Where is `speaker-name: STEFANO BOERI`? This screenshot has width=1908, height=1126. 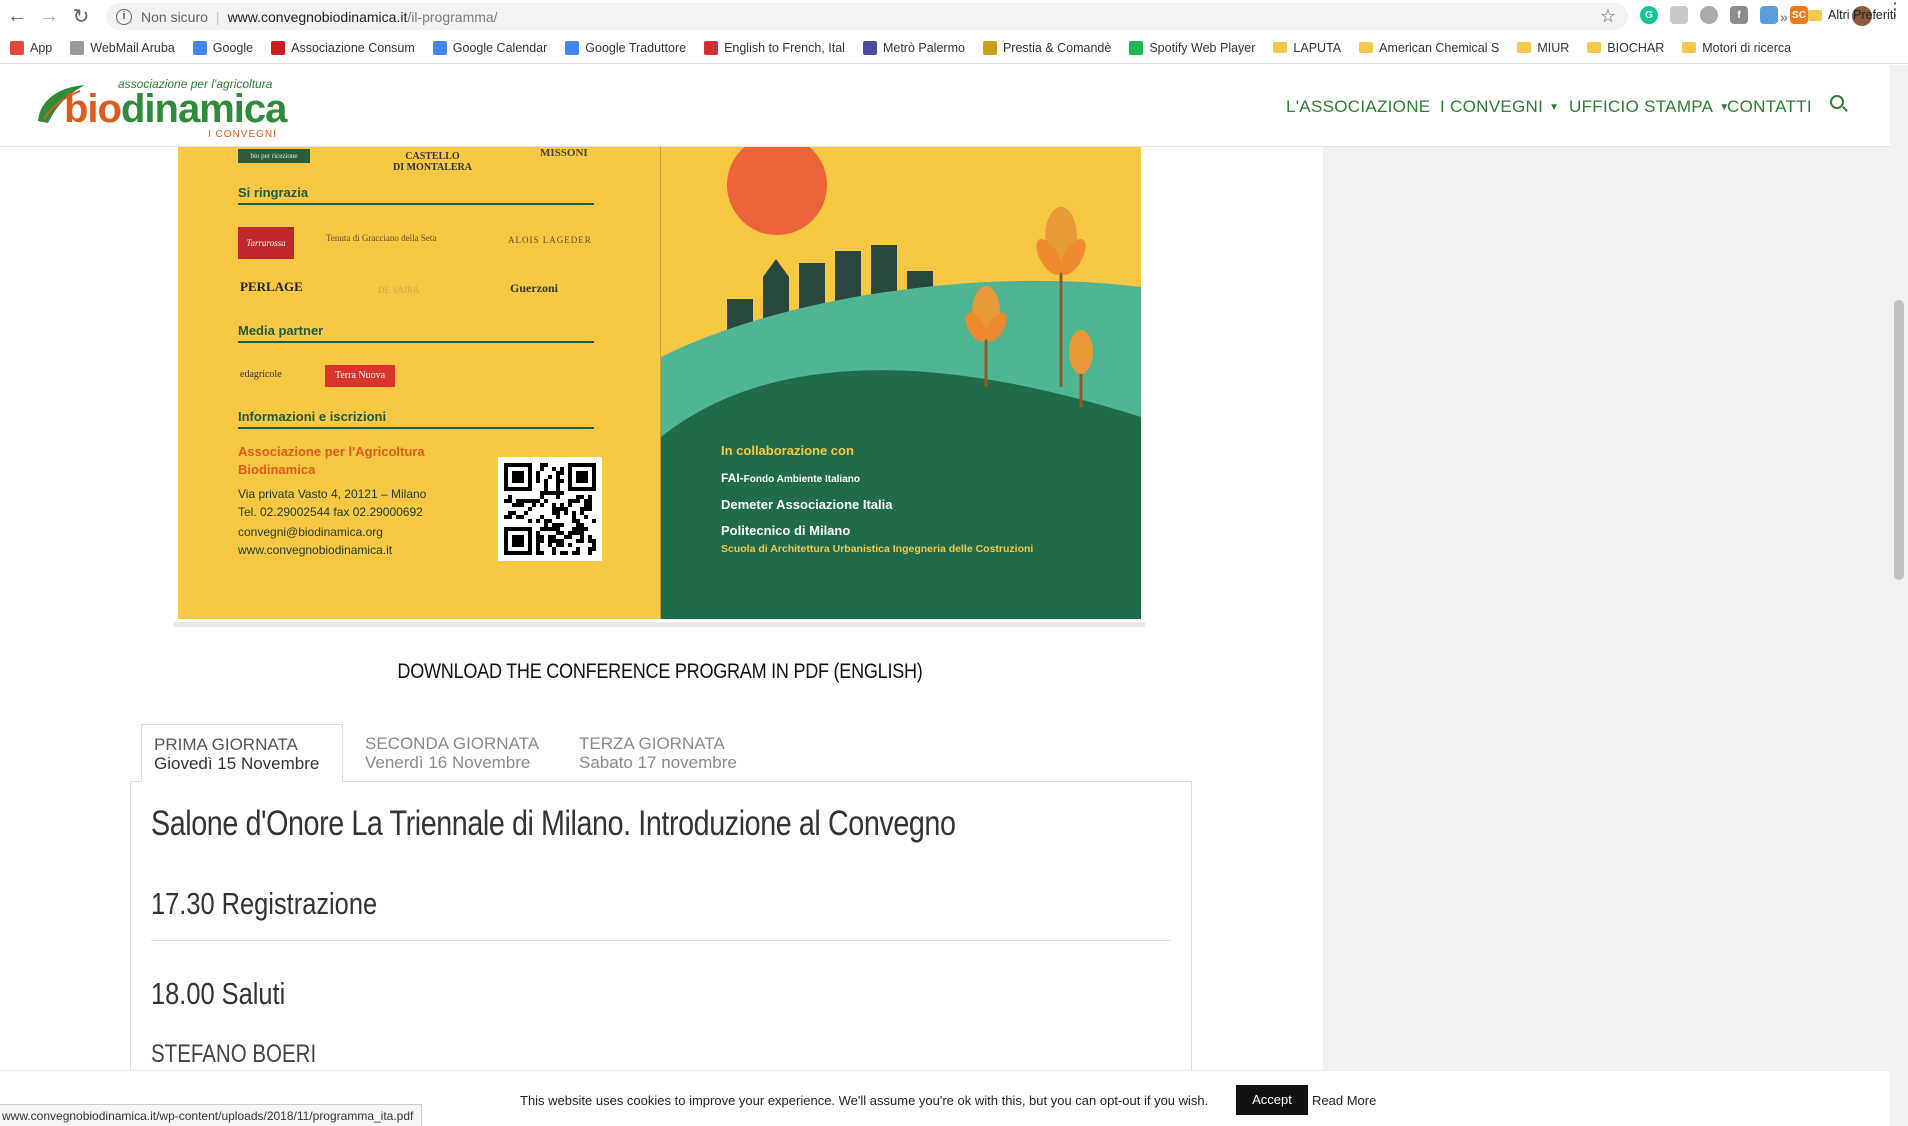 speaker-name: STEFANO BOERI is located at coordinates (234, 1054).